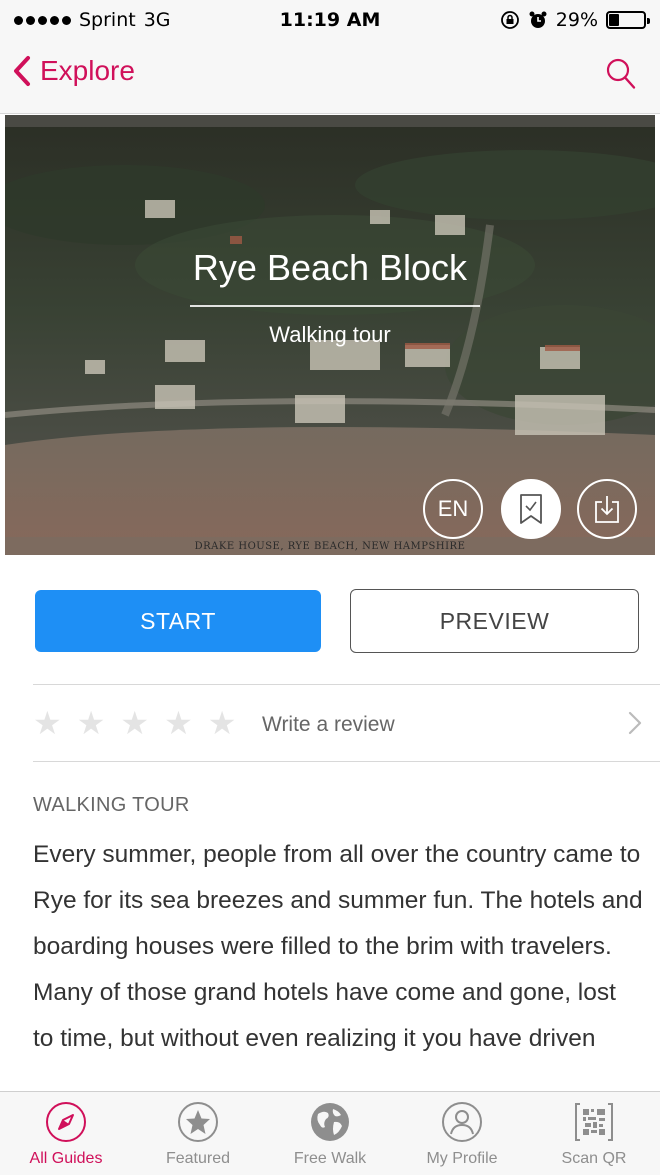  Describe the element at coordinates (87, 70) in the screenshot. I see `back-button-label: Explore` at that location.